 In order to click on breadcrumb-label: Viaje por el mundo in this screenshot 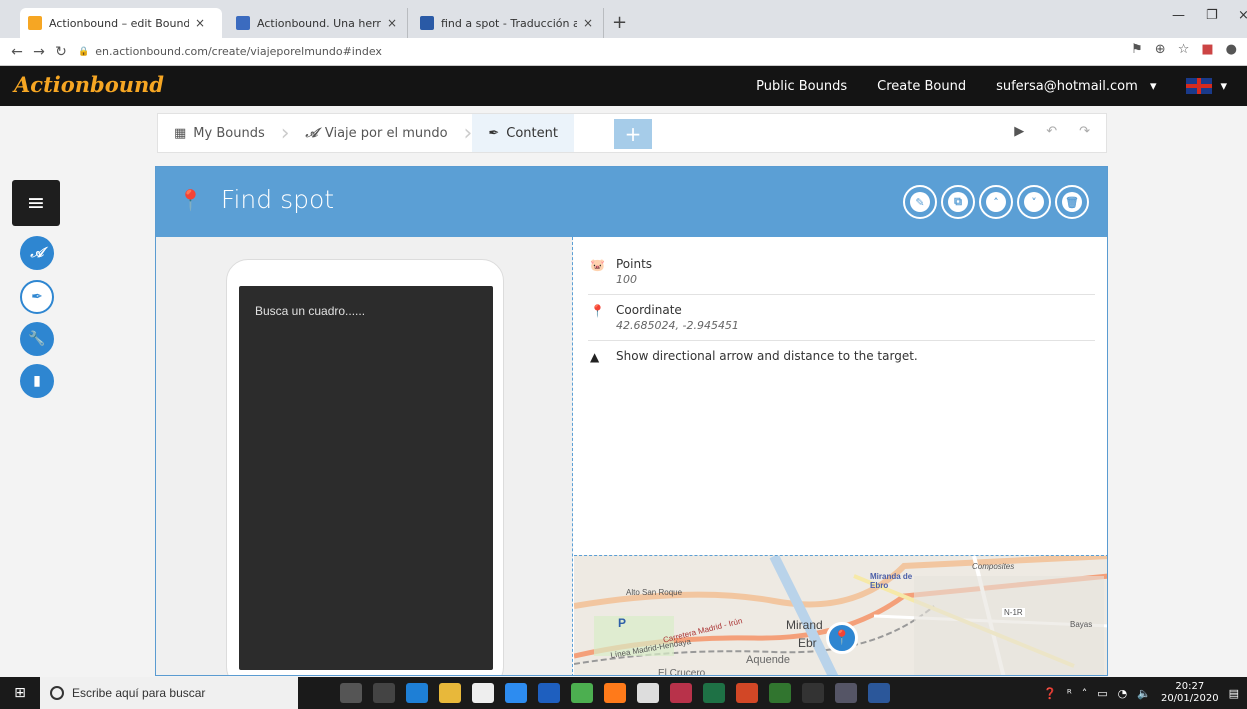, I will do `click(386, 133)`.